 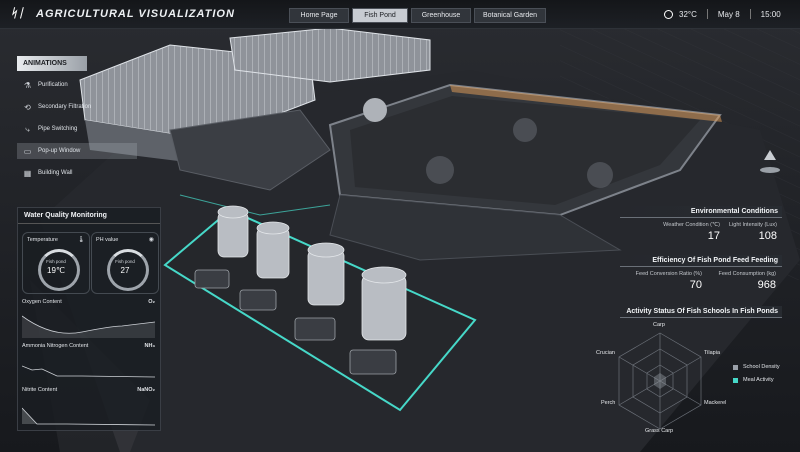 I want to click on weather-stat: Weather Condition (℃) 17, so click(x=685, y=232).